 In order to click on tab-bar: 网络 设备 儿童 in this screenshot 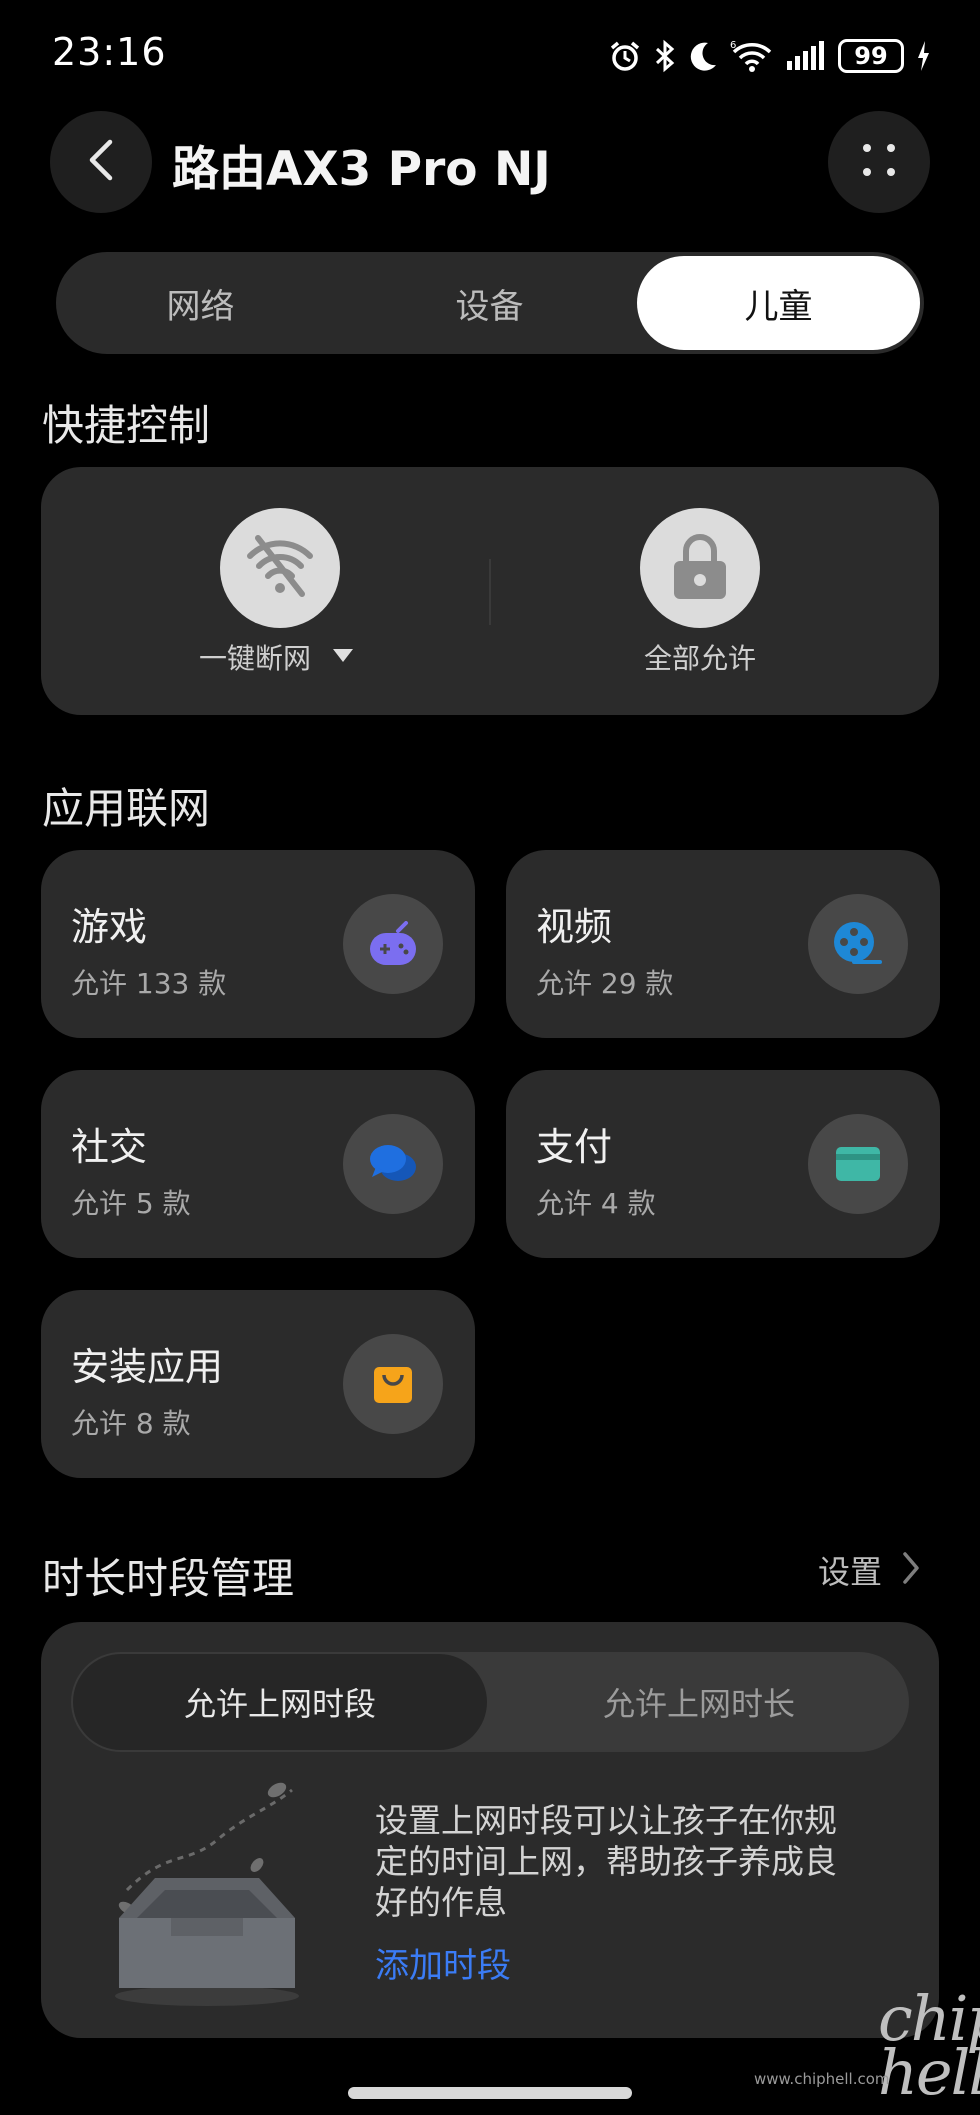, I will do `click(490, 303)`.